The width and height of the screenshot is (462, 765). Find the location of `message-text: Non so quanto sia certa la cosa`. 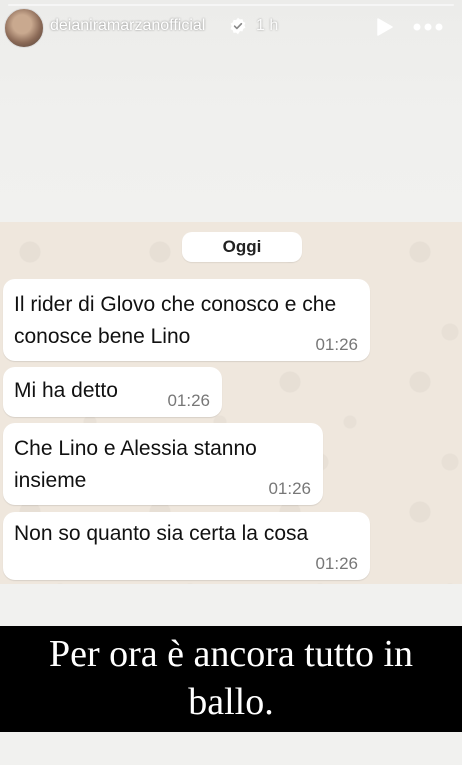

message-text: Non so quanto sia certa la cosa is located at coordinates (161, 533).